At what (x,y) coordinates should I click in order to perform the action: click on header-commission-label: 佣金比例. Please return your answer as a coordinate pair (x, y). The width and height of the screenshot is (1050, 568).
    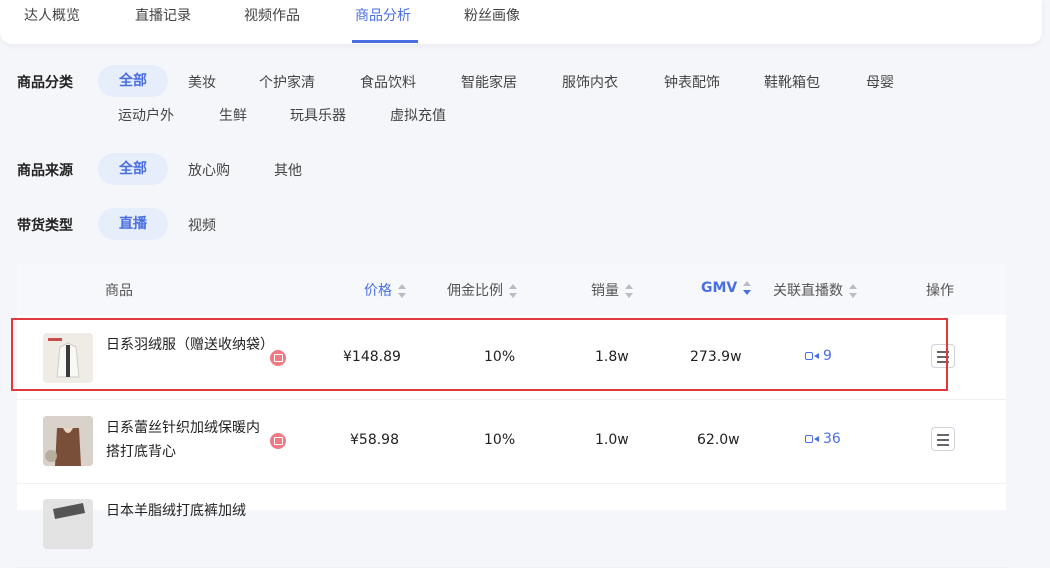
    Looking at the image, I should click on (475, 291).